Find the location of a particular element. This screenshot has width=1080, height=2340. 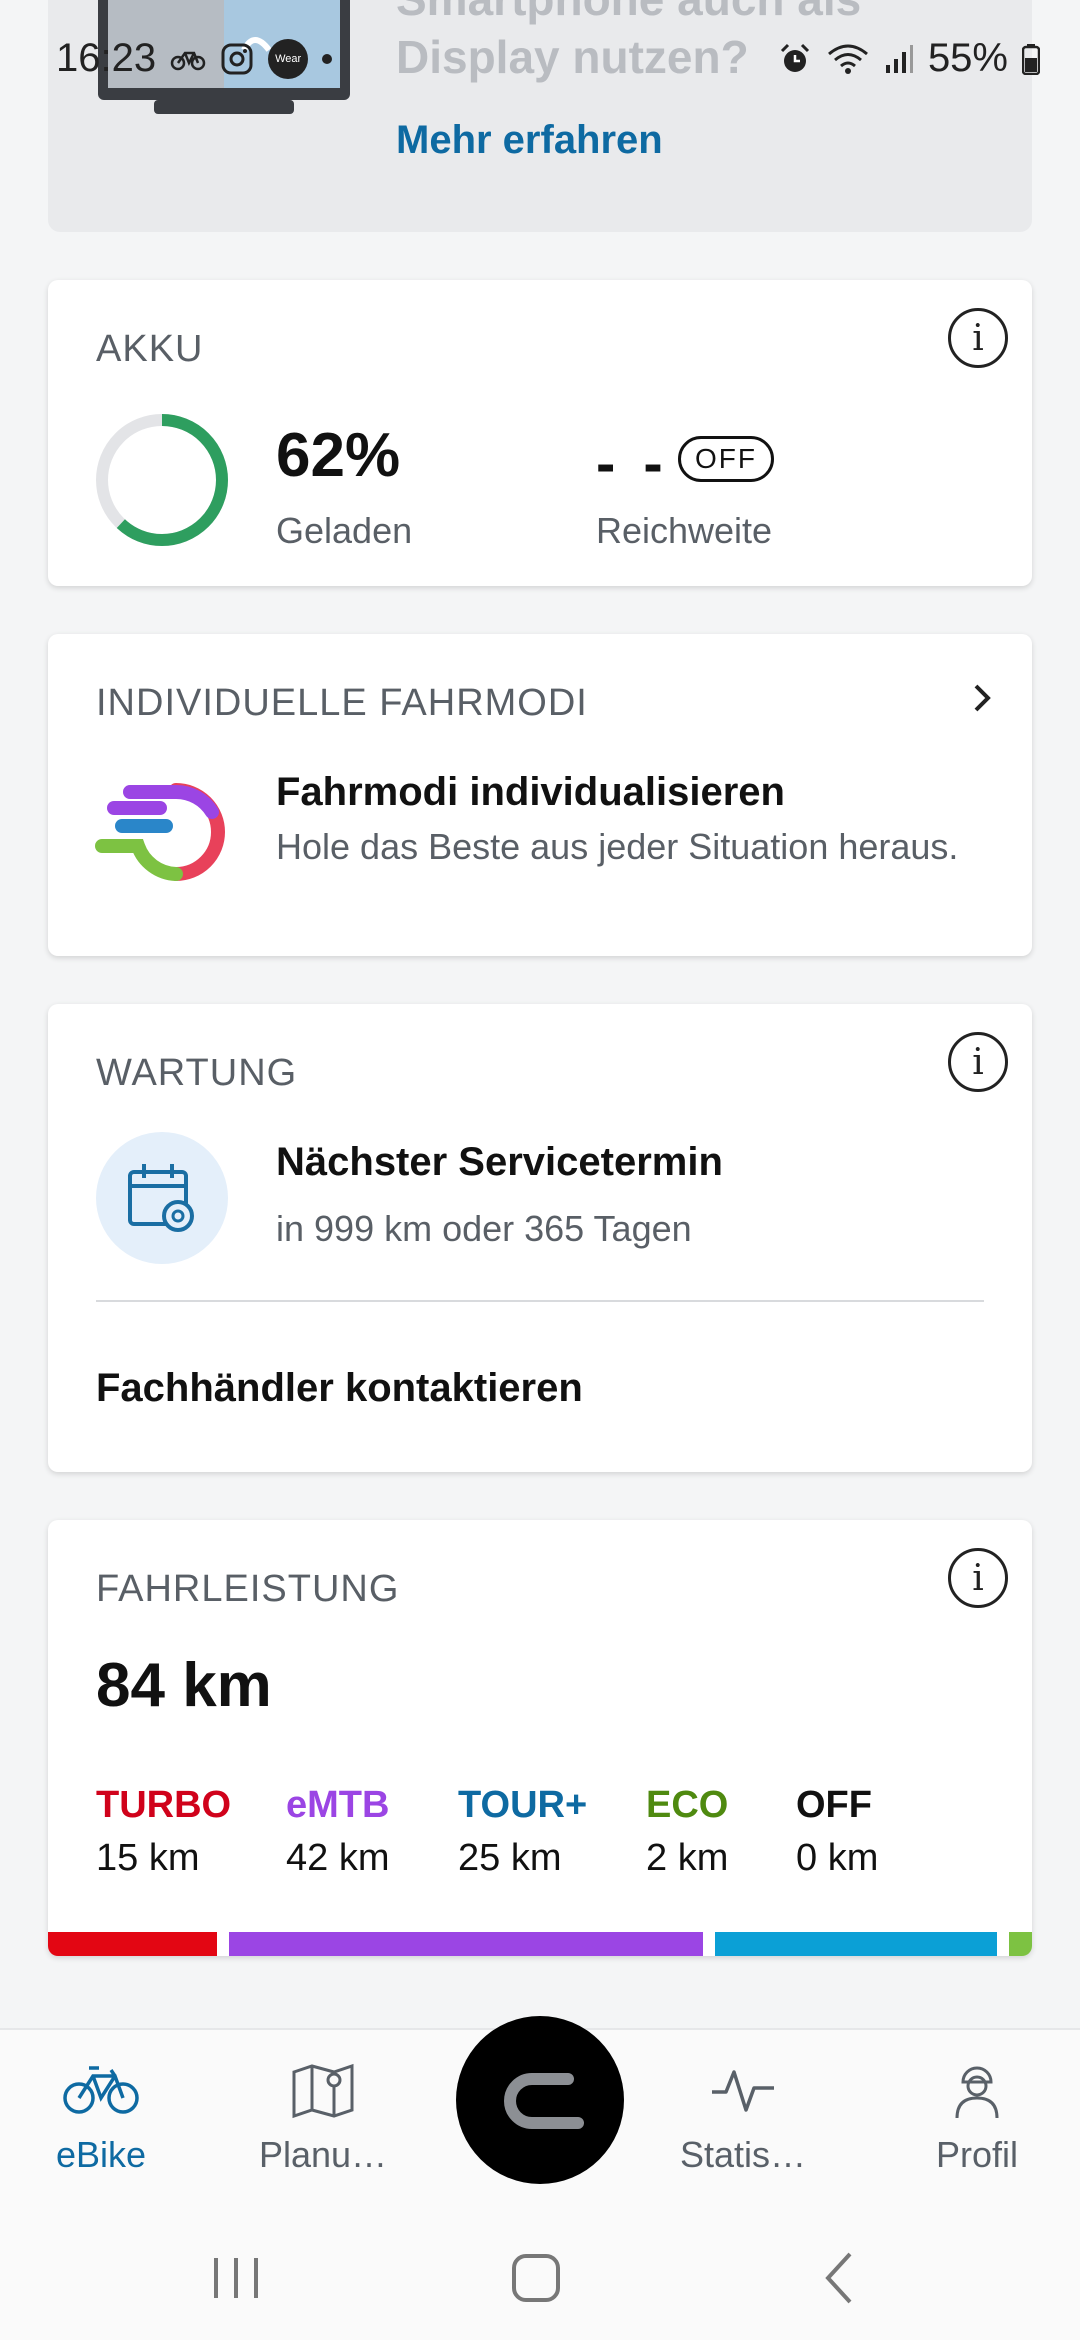

nav-ebike: eBike is located at coordinates (101, 2118).